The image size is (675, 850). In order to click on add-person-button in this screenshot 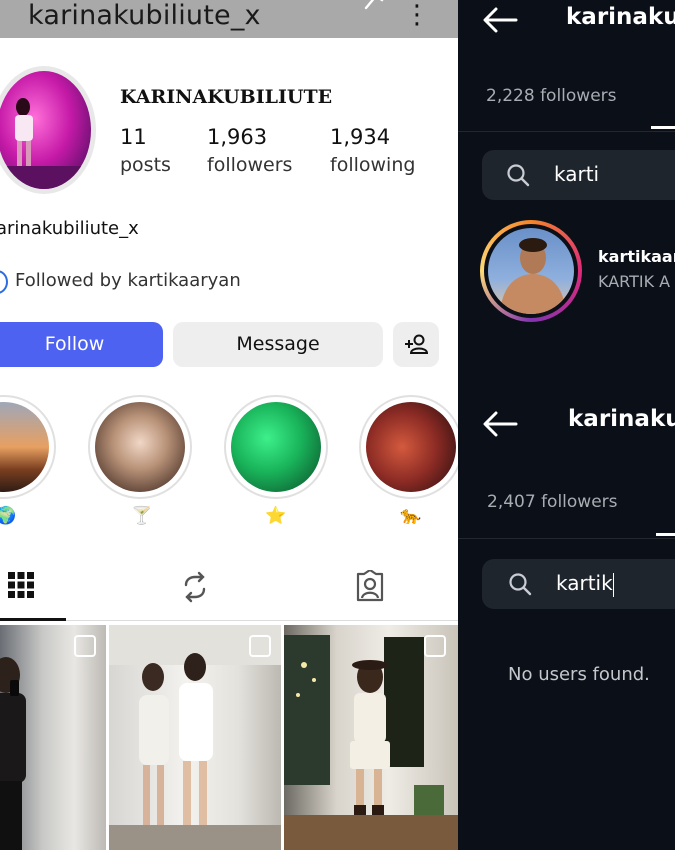, I will do `click(416, 344)`.